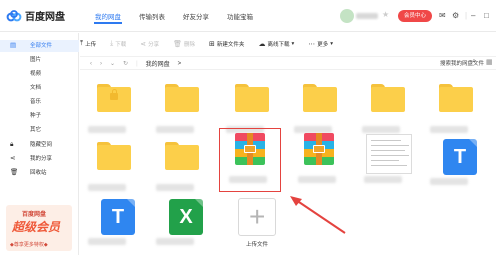  Describe the element at coordinates (318, 215) in the screenshot. I see `annotation-arrow` at that location.